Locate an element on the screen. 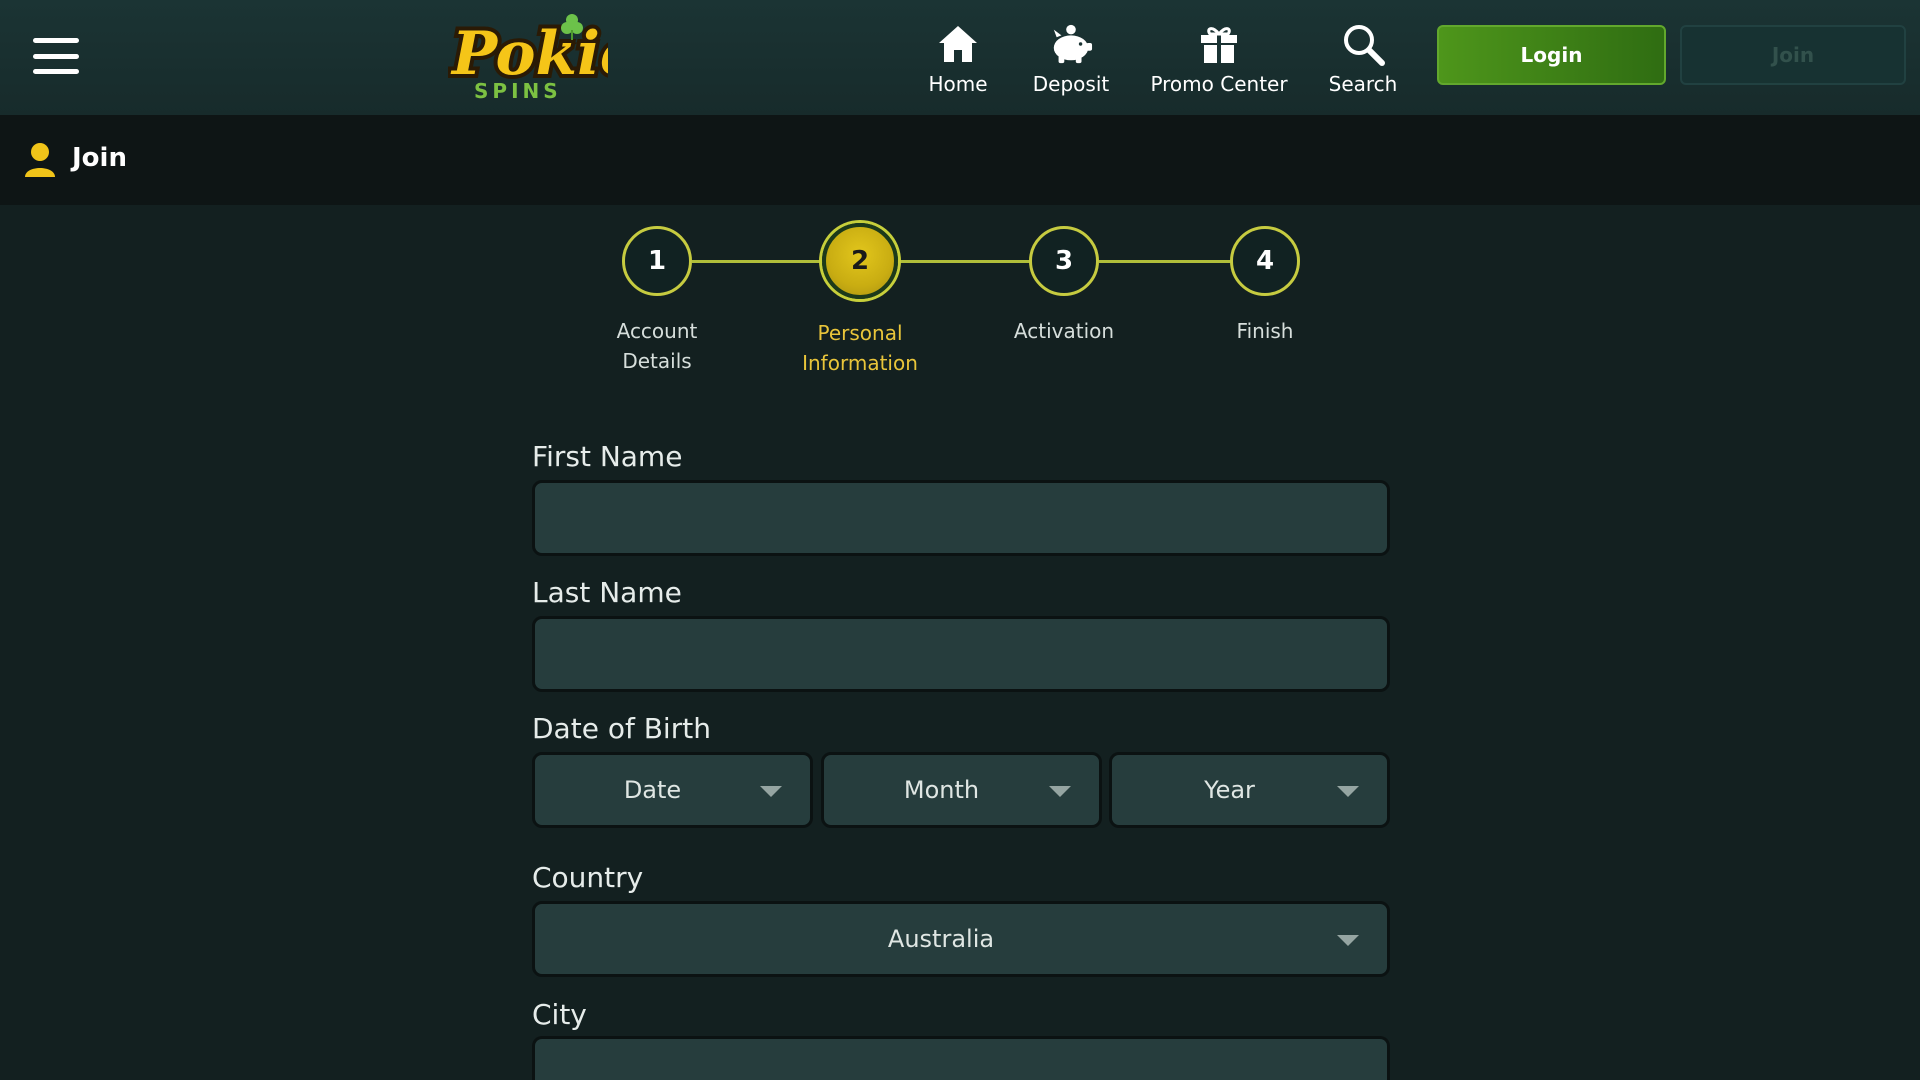 The width and height of the screenshot is (1920, 1080). home-icon is located at coordinates (958, 44).